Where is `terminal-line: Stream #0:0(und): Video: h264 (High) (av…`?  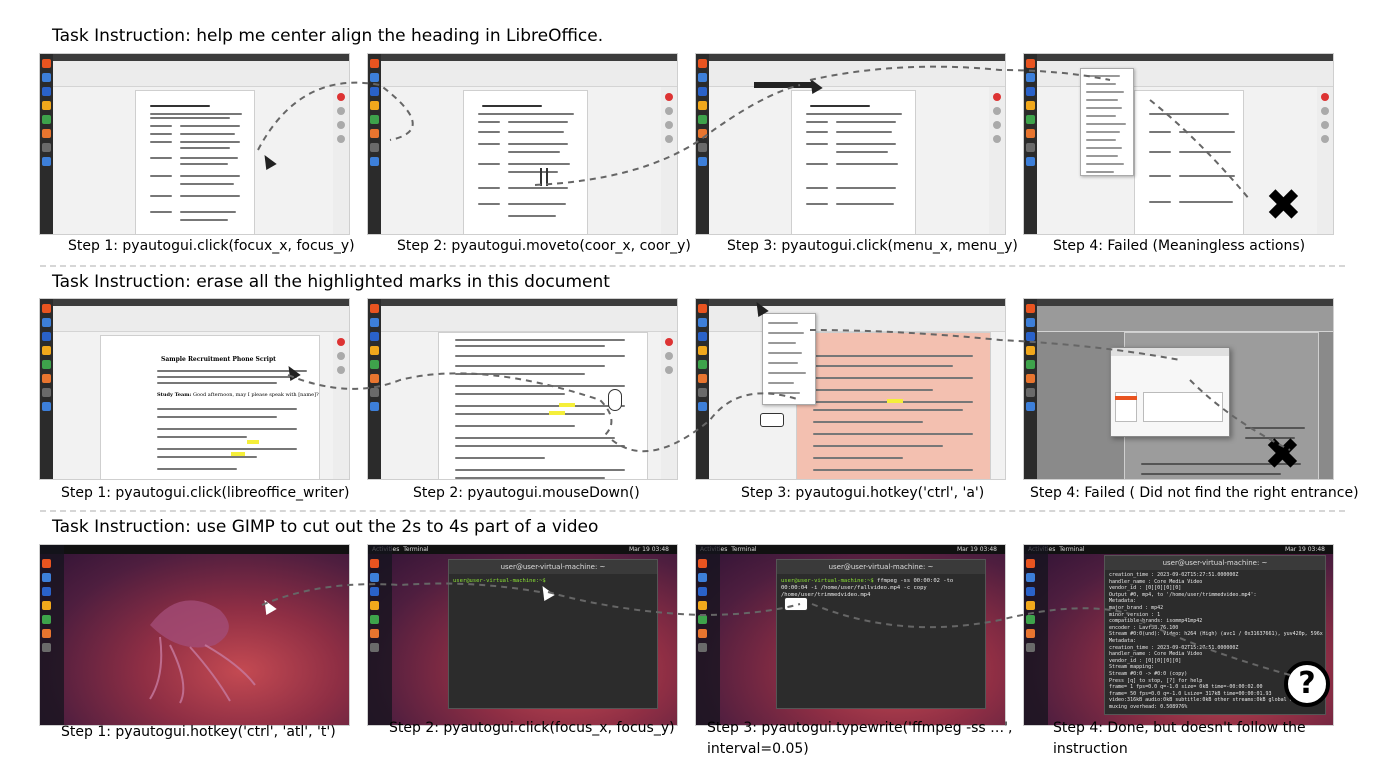 terminal-line: Stream #0:0(und): Video: h264 (High) (av… is located at coordinates (1216, 634).